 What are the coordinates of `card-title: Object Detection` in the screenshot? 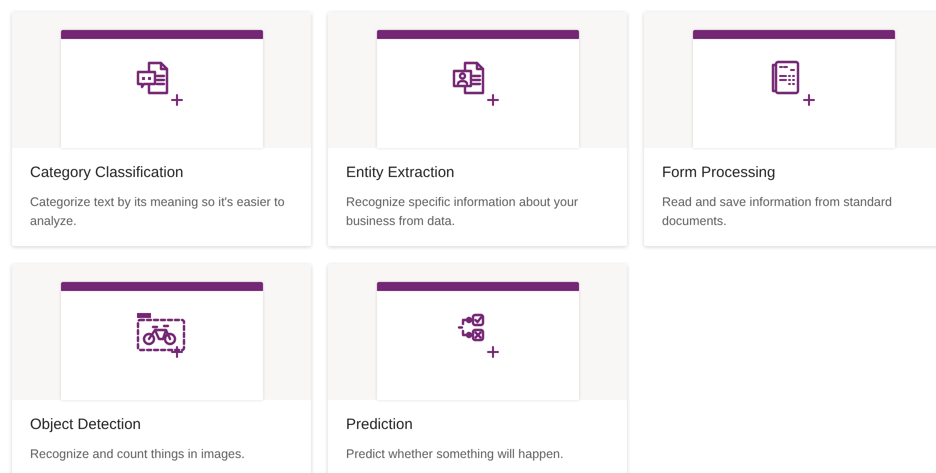 It's located at (86, 424).